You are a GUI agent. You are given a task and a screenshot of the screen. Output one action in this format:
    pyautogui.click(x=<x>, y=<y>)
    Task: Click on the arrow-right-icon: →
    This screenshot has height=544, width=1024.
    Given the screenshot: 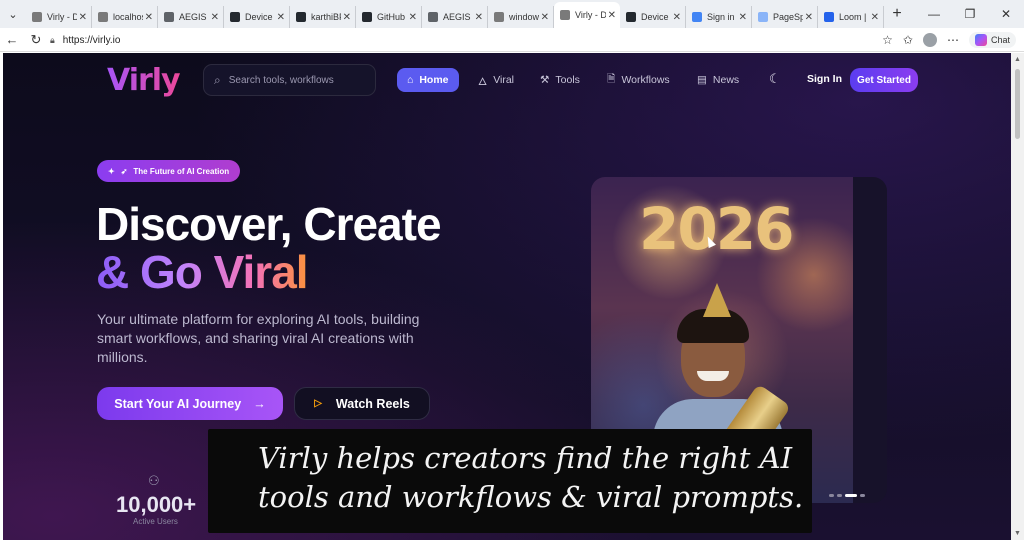 What is the action you would take?
    pyautogui.click(x=259, y=403)
    